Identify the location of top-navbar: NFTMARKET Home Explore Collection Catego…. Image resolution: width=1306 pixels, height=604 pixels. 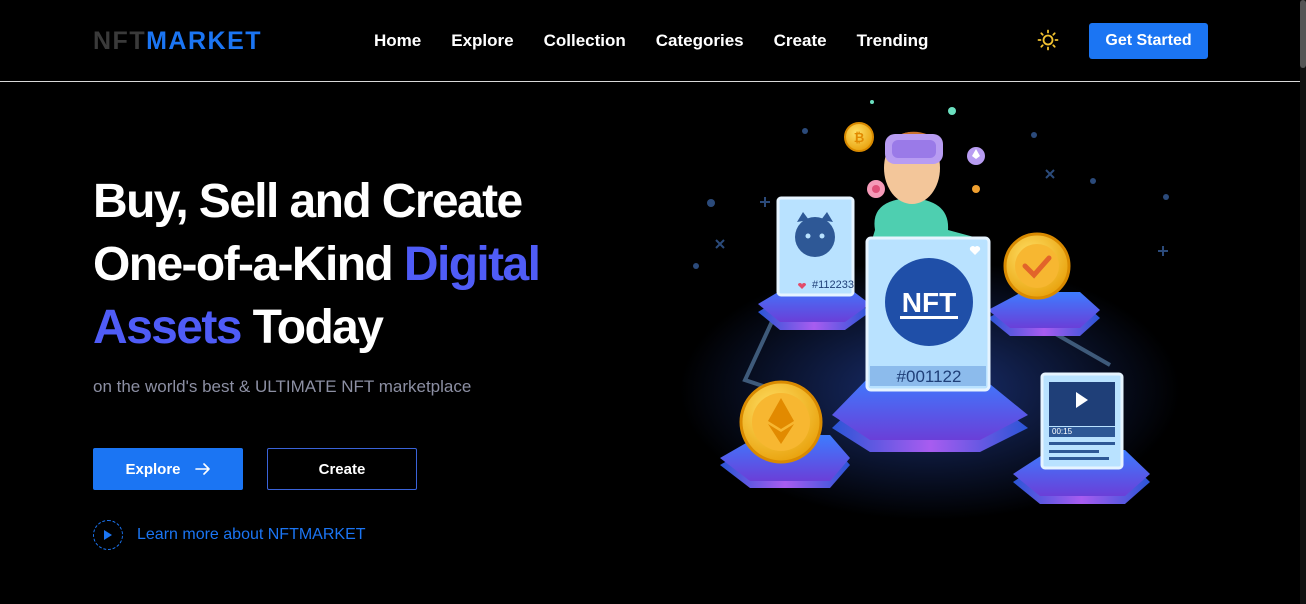
(653, 41).